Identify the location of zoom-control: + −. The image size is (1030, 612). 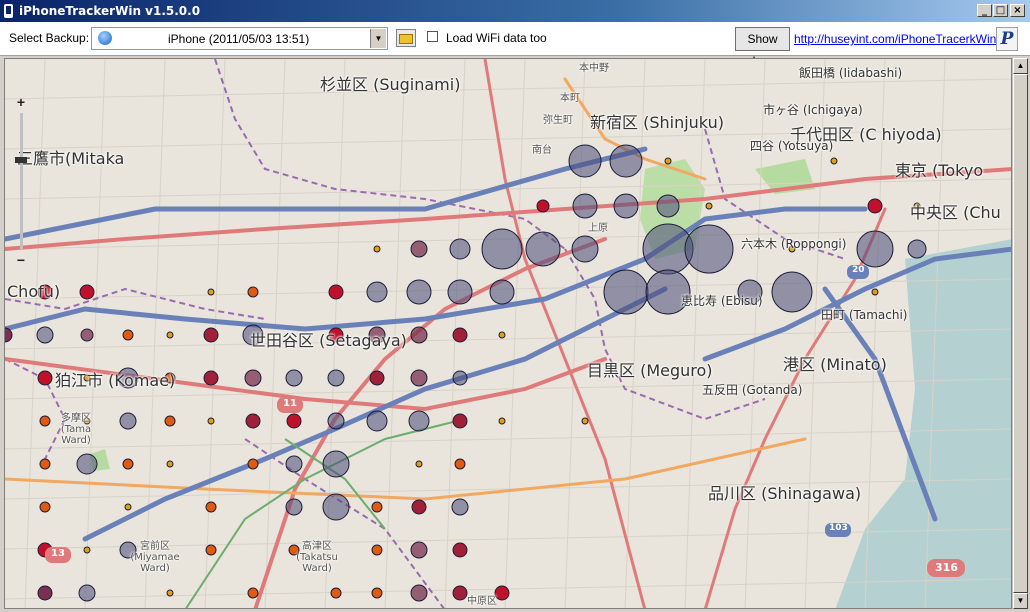
(21, 185).